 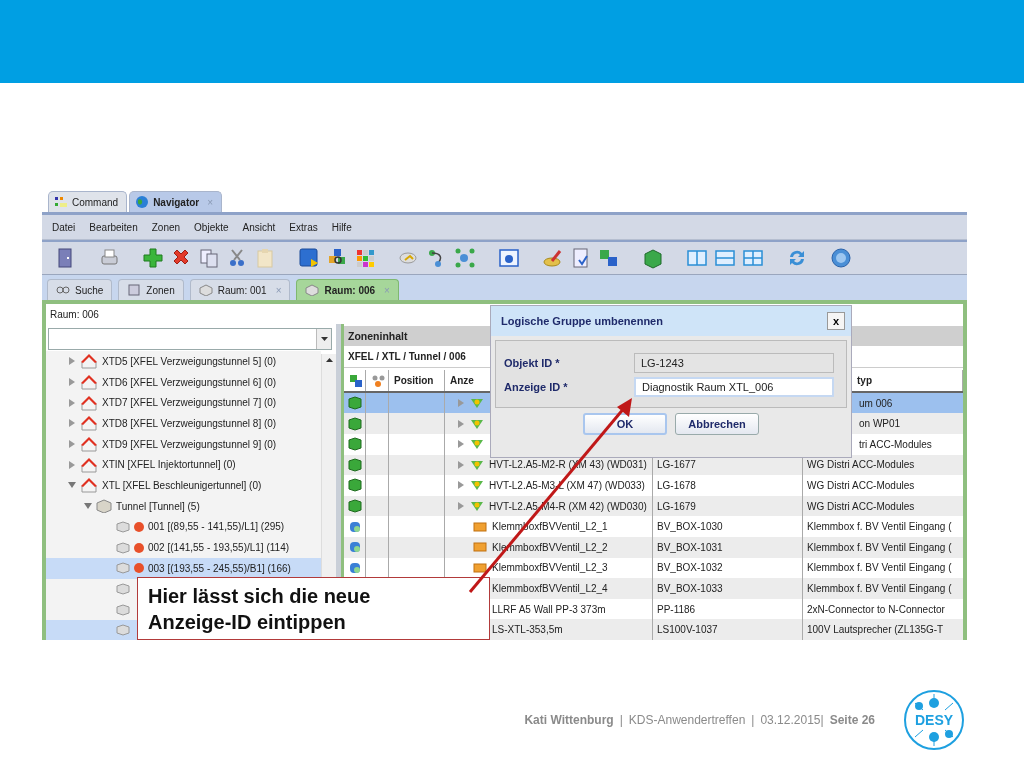 What do you see at coordinates (852, 720) in the screenshot?
I see `page-number: Seite 26` at bounding box center [852, 720].